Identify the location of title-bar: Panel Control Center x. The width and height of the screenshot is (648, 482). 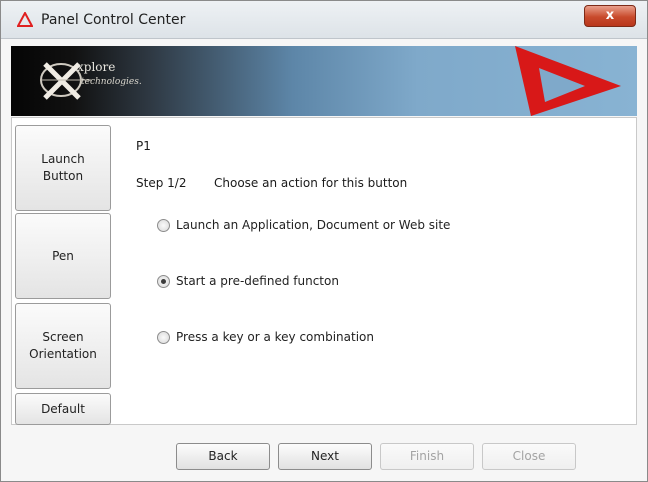
(324, 20).